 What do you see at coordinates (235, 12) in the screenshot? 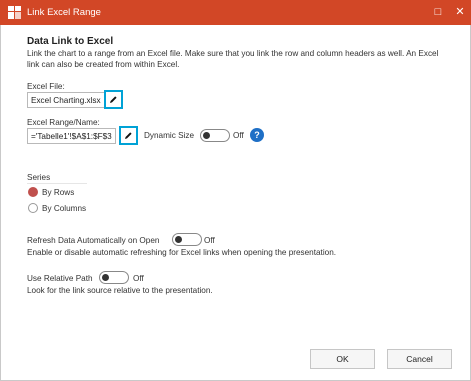
I see `title-bar: Link Excel Range □ ✕` at bounding box center [235, 12].